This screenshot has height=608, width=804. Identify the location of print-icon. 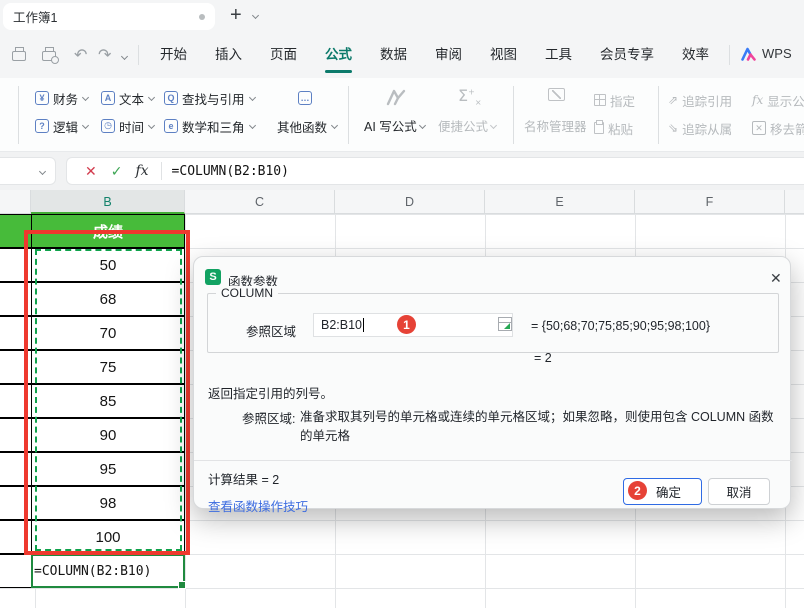
(19, 56).